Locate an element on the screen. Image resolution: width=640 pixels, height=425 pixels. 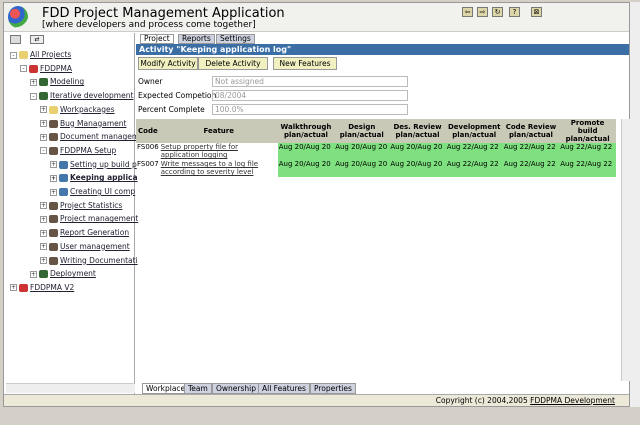
feature-code: FS007 is located at coordinates (148, 164).